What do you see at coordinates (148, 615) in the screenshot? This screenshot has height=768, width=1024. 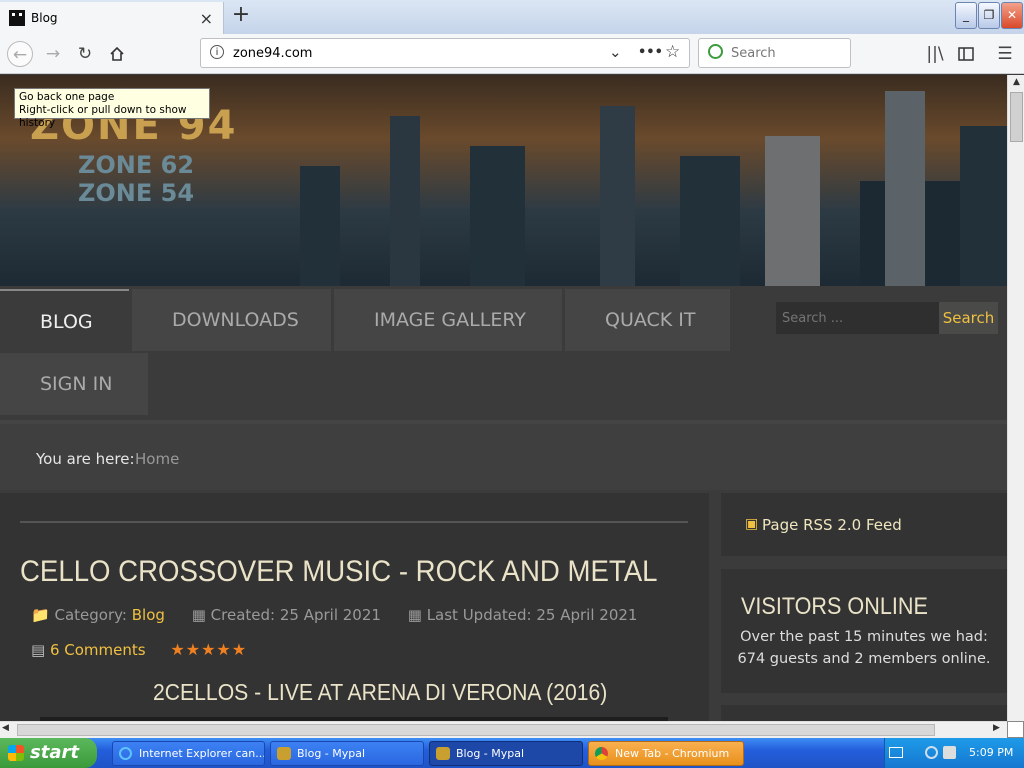 I see `category-link: Blog` at bounding box center [148, 615].